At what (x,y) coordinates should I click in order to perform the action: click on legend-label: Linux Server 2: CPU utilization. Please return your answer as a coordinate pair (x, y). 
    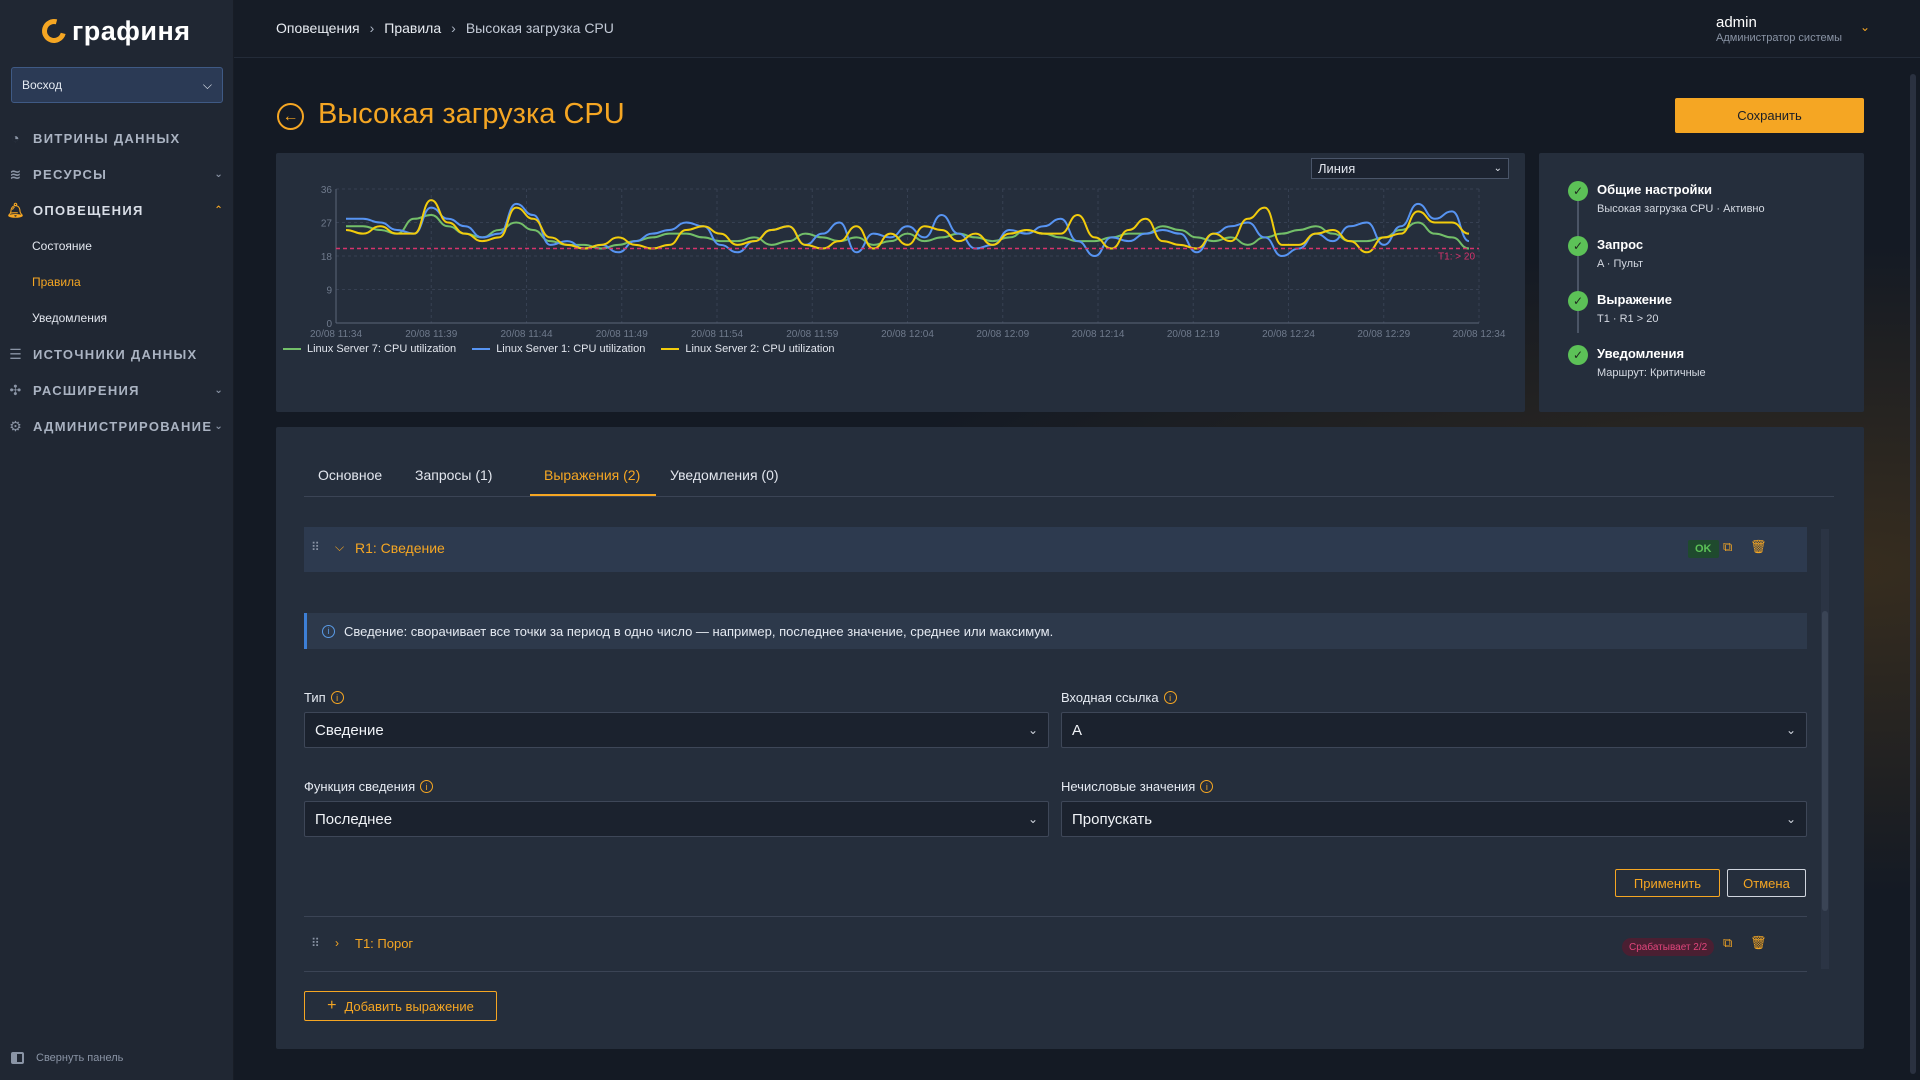
    Looking at the image, I should click on (760, 349).